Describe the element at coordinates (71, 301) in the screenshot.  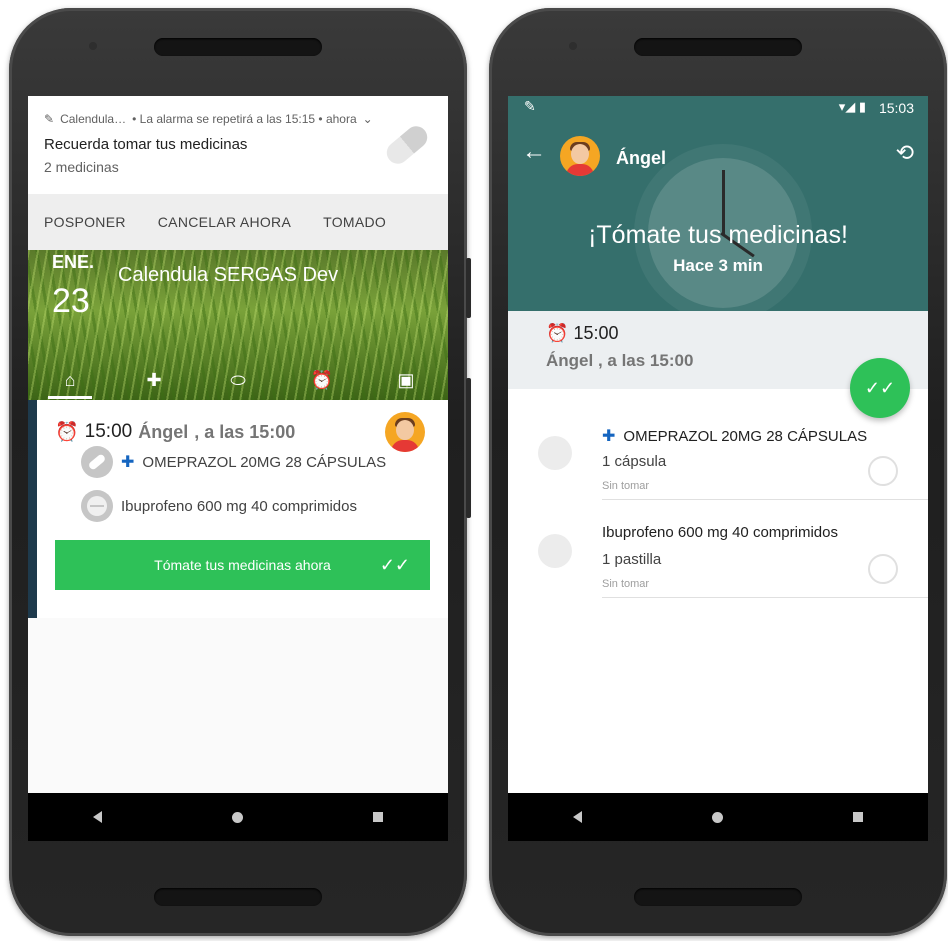
I see `banner-day: 23` at that location.